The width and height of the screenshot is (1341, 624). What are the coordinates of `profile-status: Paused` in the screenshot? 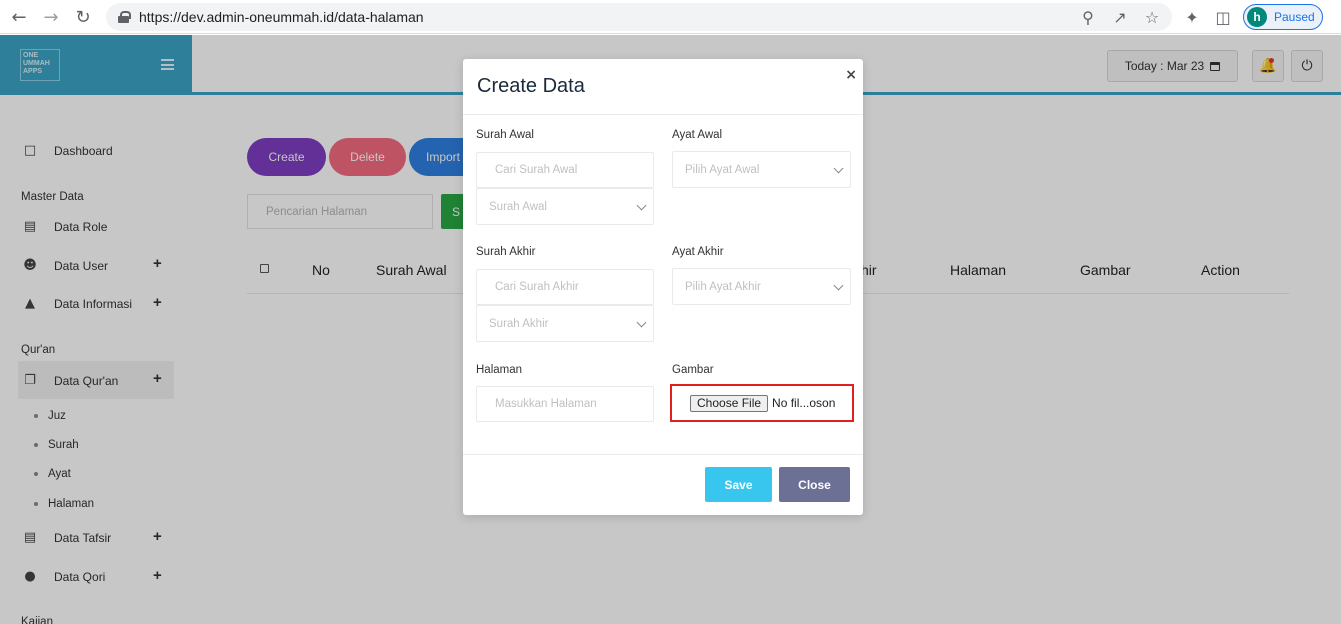 It's located at (1294, 17).